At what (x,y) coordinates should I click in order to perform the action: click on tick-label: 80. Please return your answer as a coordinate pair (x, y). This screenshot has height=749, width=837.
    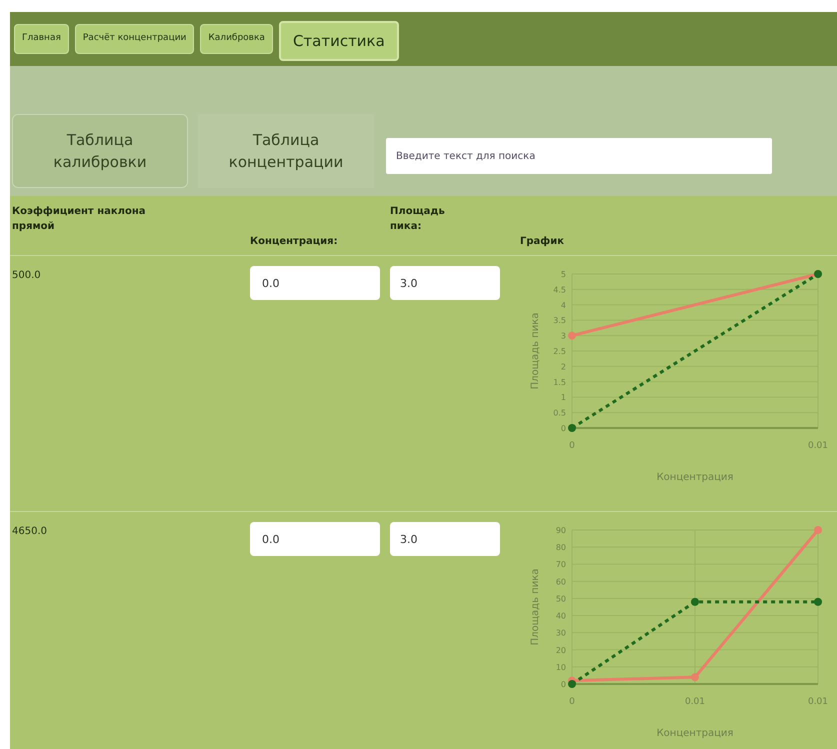
    Looking at the image, I should click on (561, 547).